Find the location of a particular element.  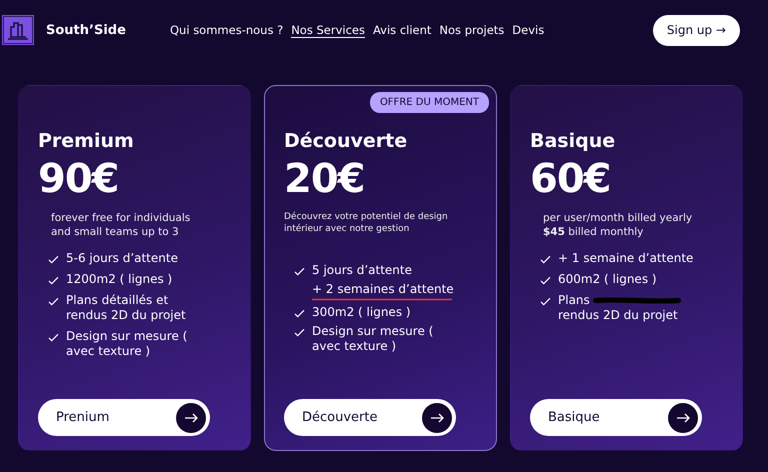

plan-name: Basique is located at coordinates (573, 141).